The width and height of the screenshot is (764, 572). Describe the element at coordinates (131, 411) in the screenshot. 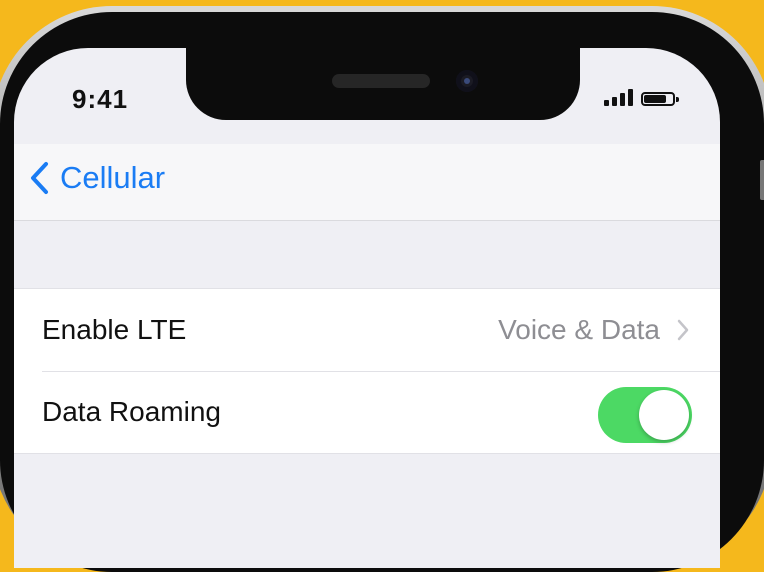

I see `data-roaming-label: Data Roaming` at that location.